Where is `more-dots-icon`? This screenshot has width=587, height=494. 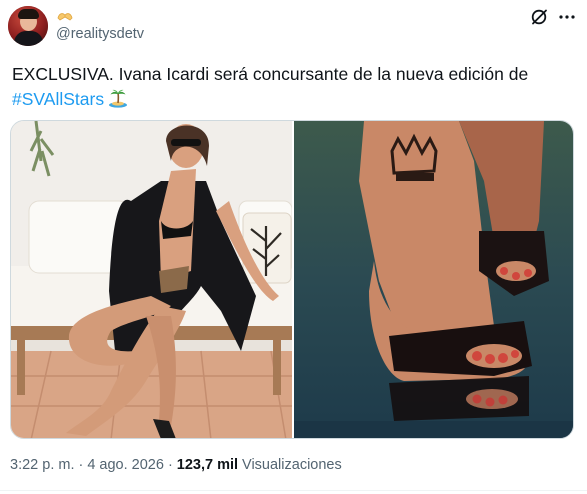
more-dots-icon is located at coordinates (567, 17).